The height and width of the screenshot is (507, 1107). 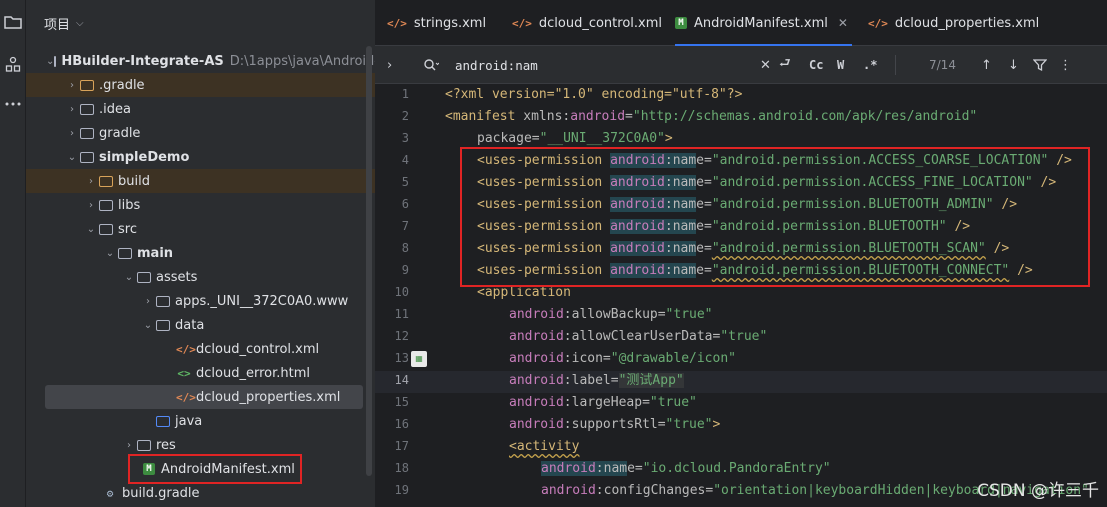 I want to click on tree-item-data: ⌄ data, so click(x=200, y=325).